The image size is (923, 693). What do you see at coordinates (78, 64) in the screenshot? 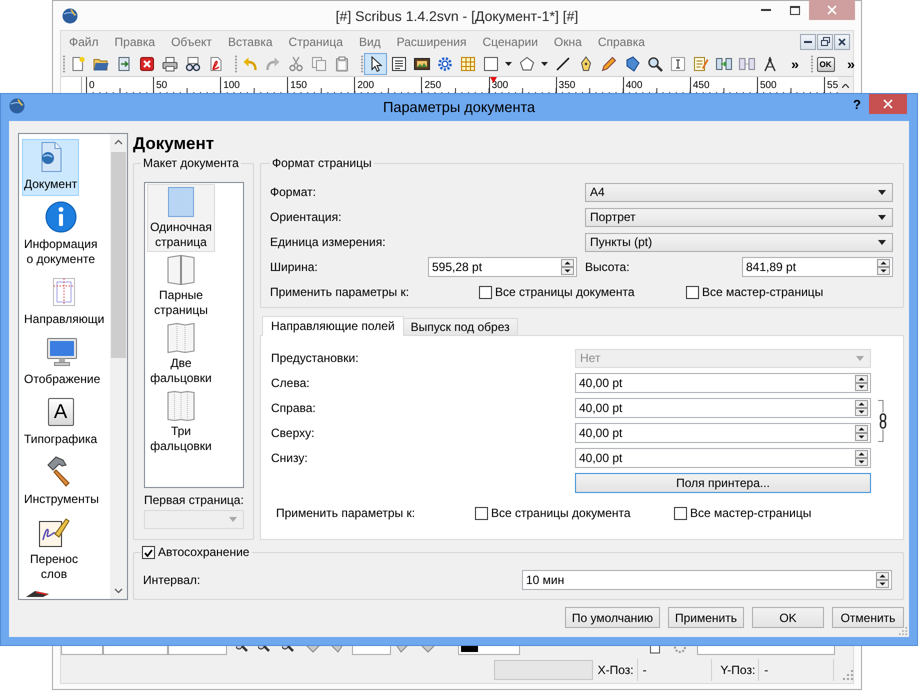
I see `new-page-icon` at bounding box center [78, 64].